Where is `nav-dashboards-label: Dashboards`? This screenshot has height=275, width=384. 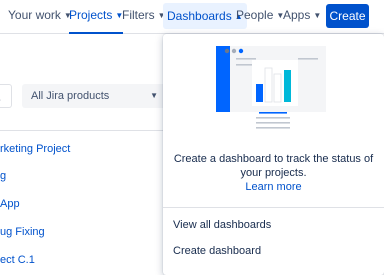 nav-dashboards-label: Dashboards is located at coordinates (199, 16).